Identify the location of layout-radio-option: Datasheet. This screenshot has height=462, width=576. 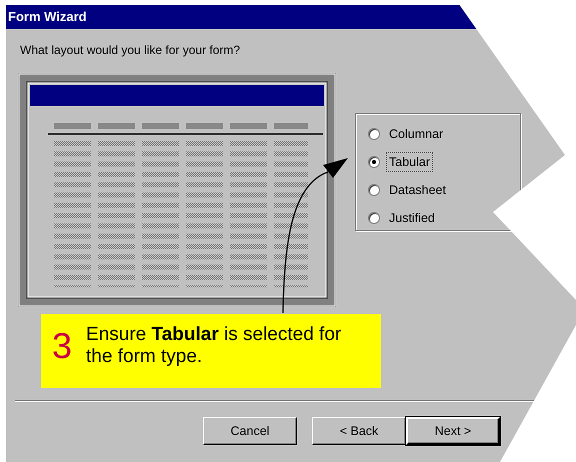
(408, 190).